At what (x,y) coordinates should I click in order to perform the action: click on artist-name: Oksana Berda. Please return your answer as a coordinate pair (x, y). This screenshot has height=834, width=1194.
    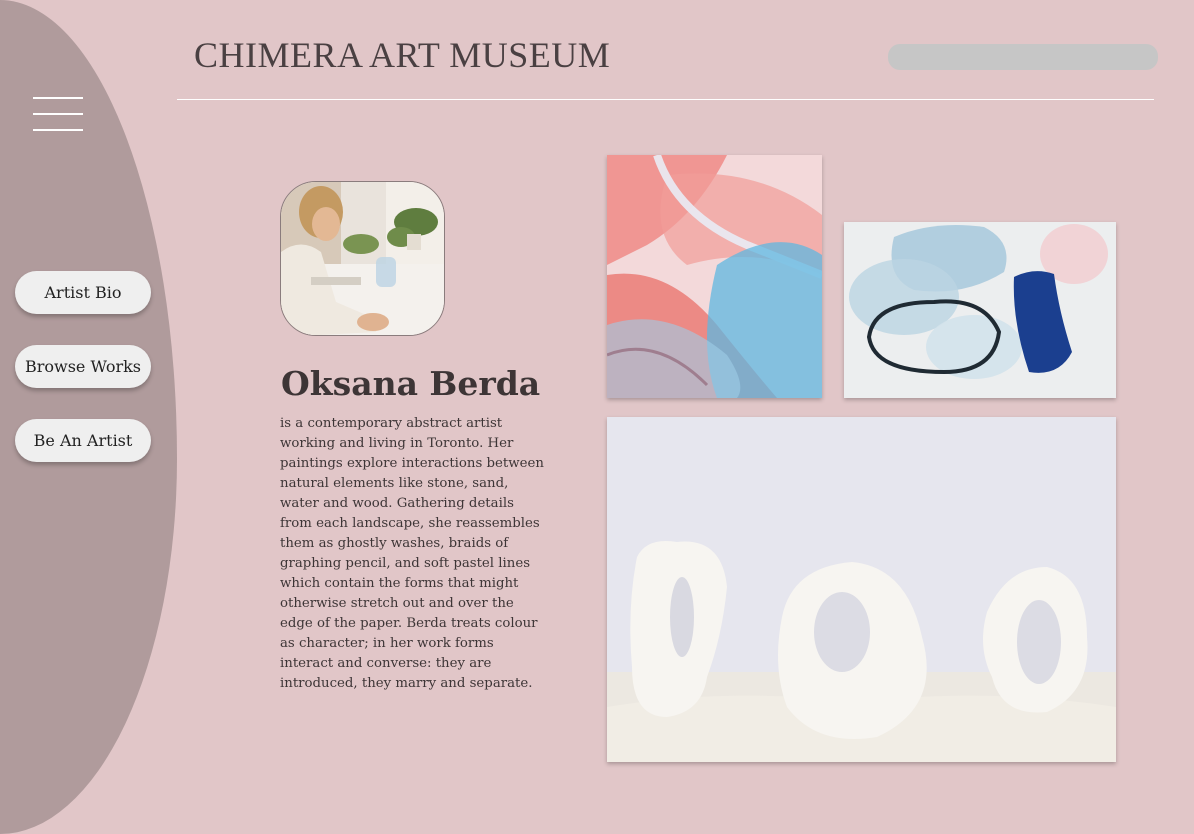
    Looking at the image, I should click on (411, 383).